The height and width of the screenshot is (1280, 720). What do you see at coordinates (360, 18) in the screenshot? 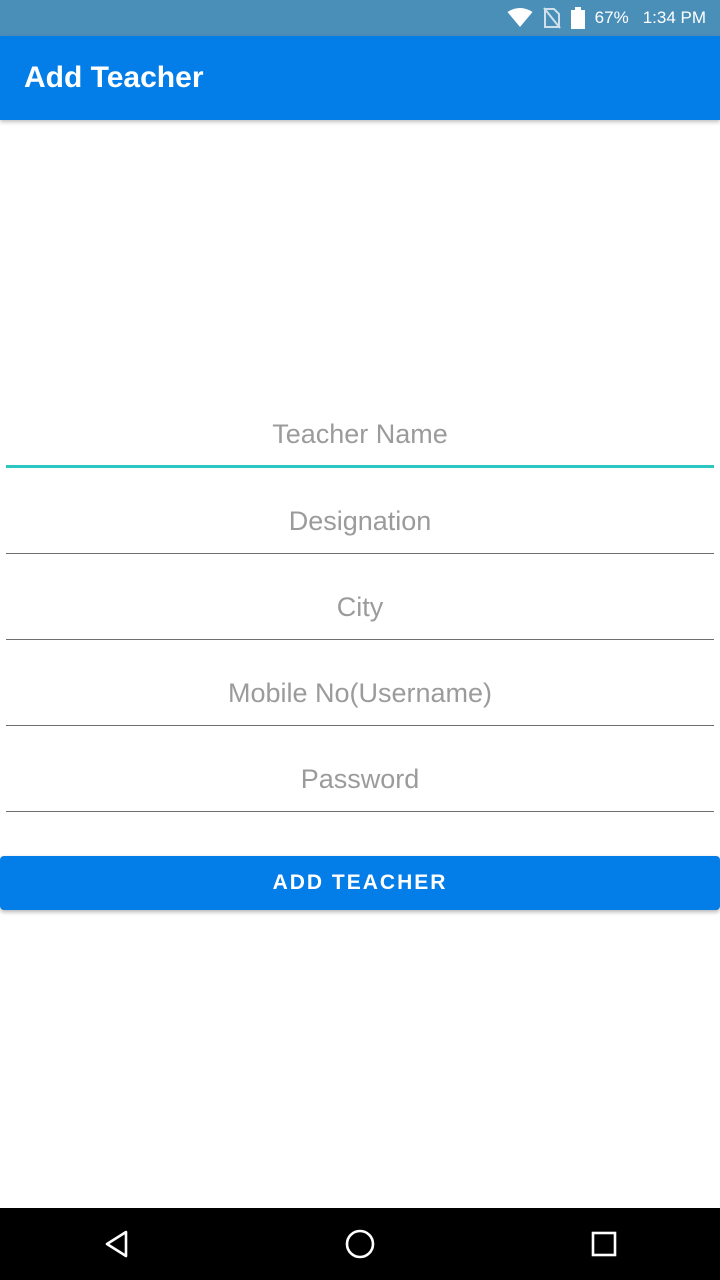
I see `status-bar: 67% 1:34 PM` at bounding box center [360, 18].